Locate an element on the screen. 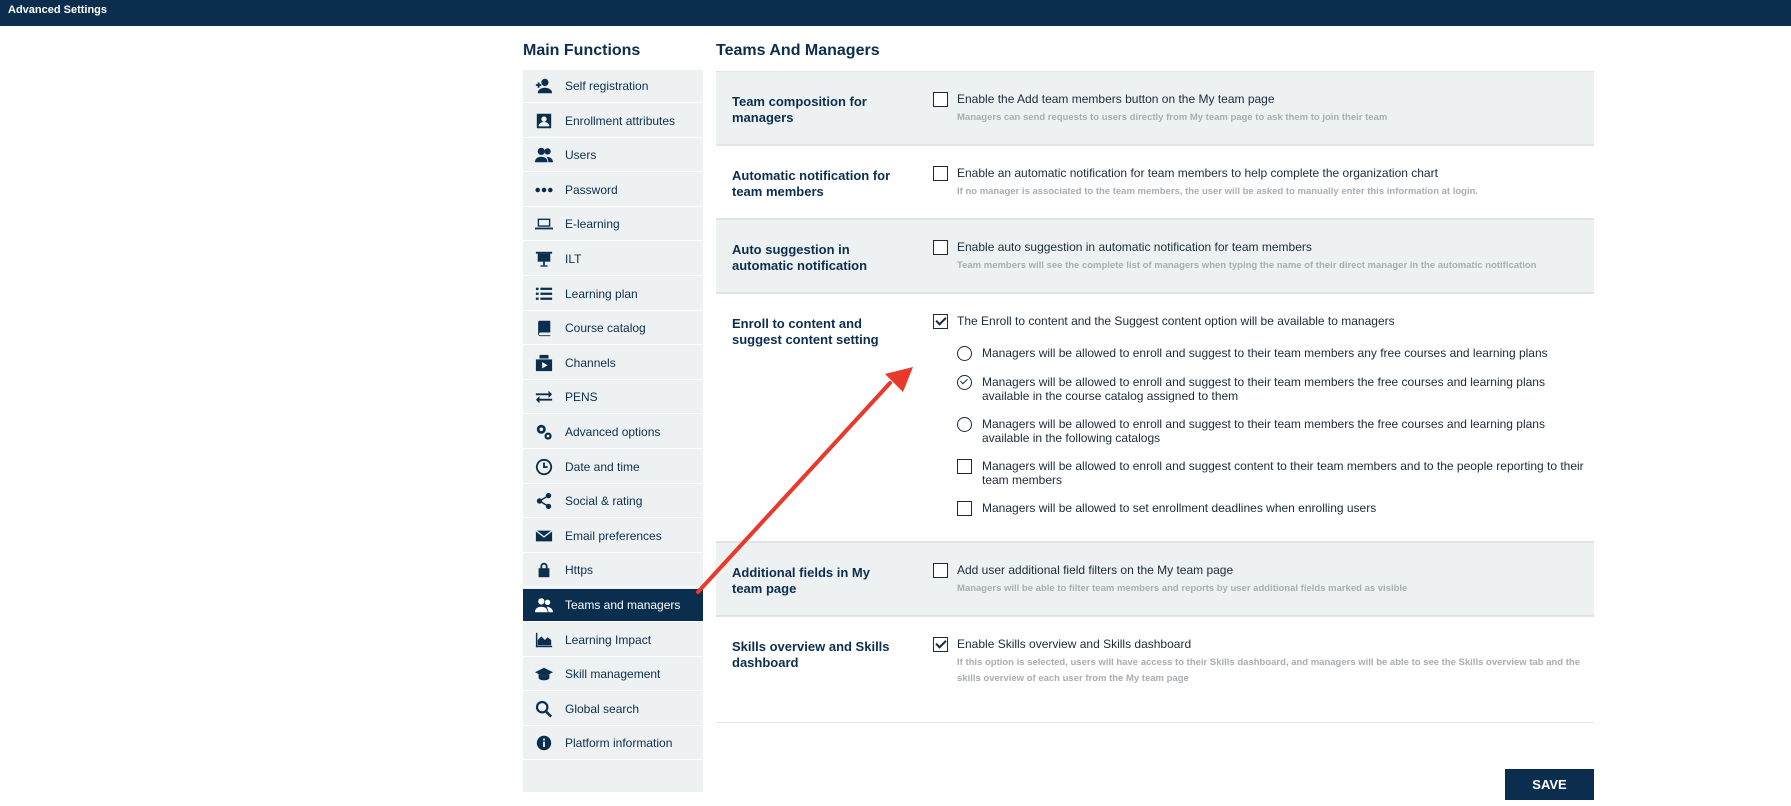 Image resolution: width=1791 pixels, height=806 pixels. additional-field-filters-checkbox is located at coordinates (940, 570).